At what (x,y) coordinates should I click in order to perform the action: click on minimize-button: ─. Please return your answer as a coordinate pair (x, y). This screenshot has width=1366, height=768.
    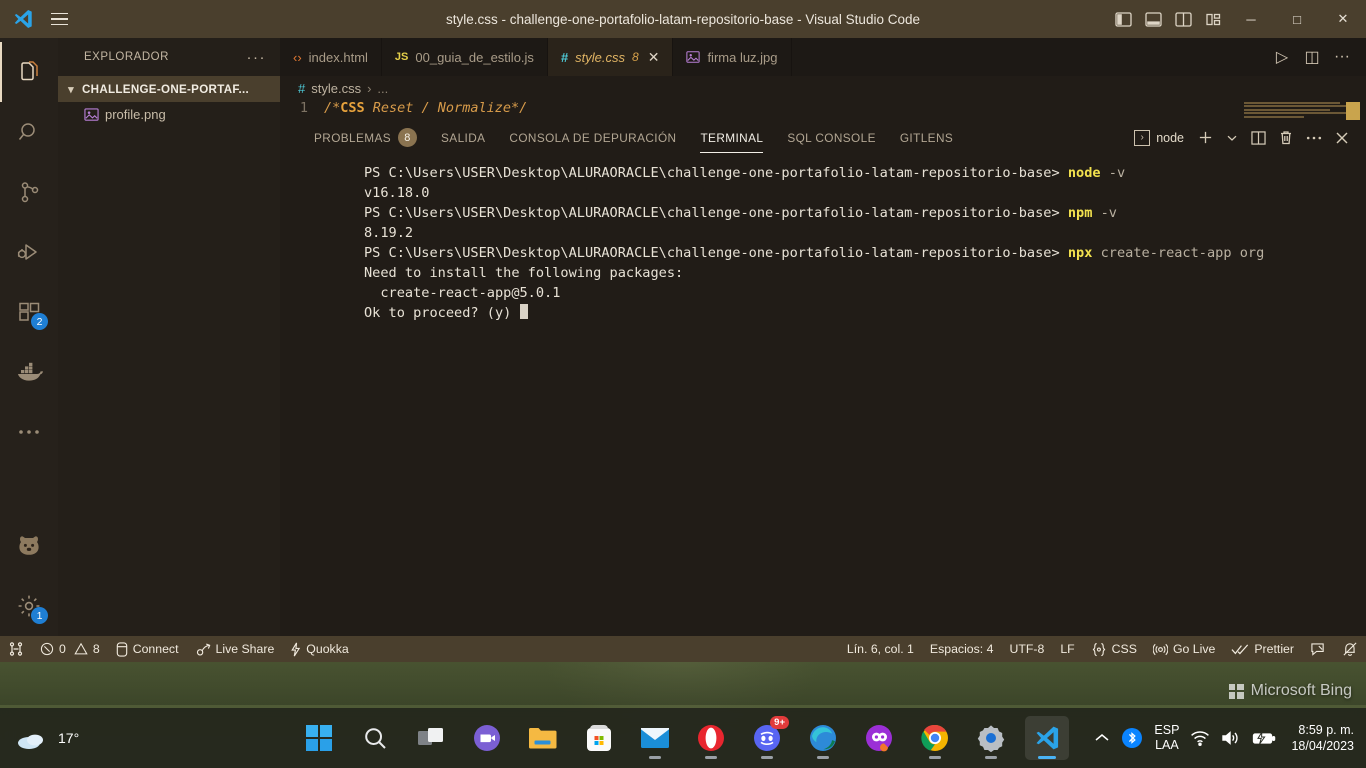
    Looking at the image, I should click on (1251, 19).